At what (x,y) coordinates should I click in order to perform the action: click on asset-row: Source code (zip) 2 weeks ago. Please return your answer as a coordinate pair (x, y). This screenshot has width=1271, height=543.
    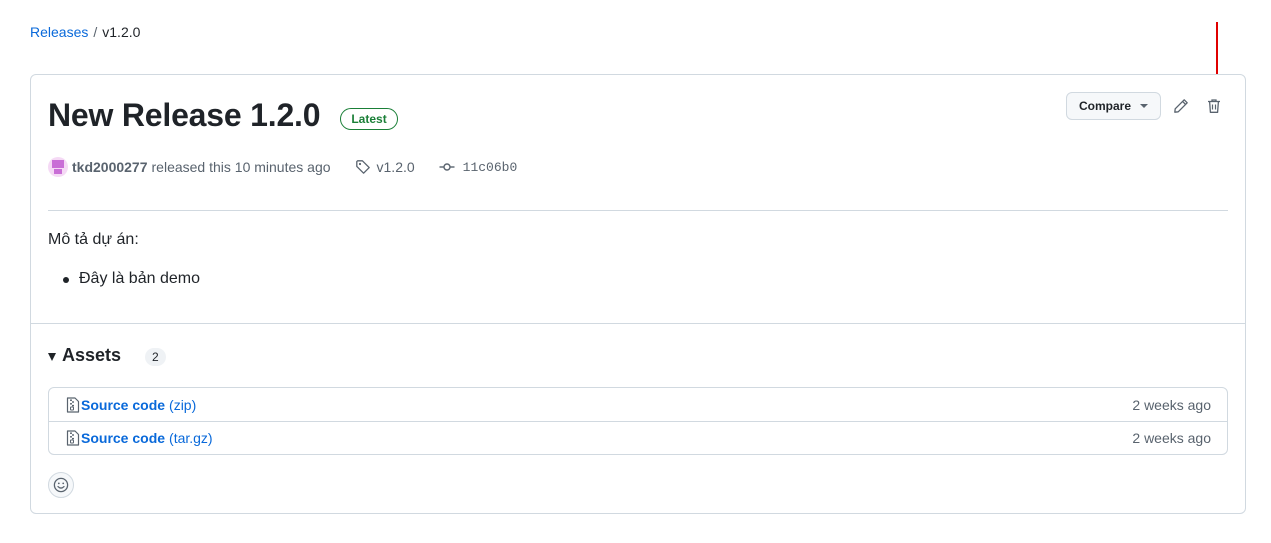
    Looking at the image, I should click on (638, 404).